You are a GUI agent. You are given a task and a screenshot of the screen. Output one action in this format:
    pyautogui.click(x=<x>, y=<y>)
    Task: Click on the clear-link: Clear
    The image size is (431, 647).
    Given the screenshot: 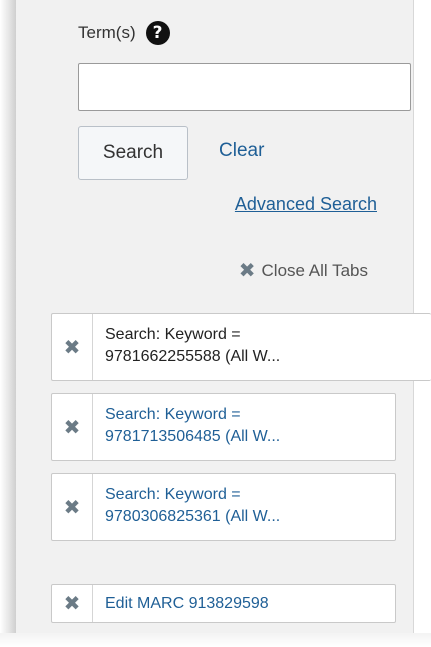 What is the action you would take?
    pyautogui.click(x=241, y=151)
    